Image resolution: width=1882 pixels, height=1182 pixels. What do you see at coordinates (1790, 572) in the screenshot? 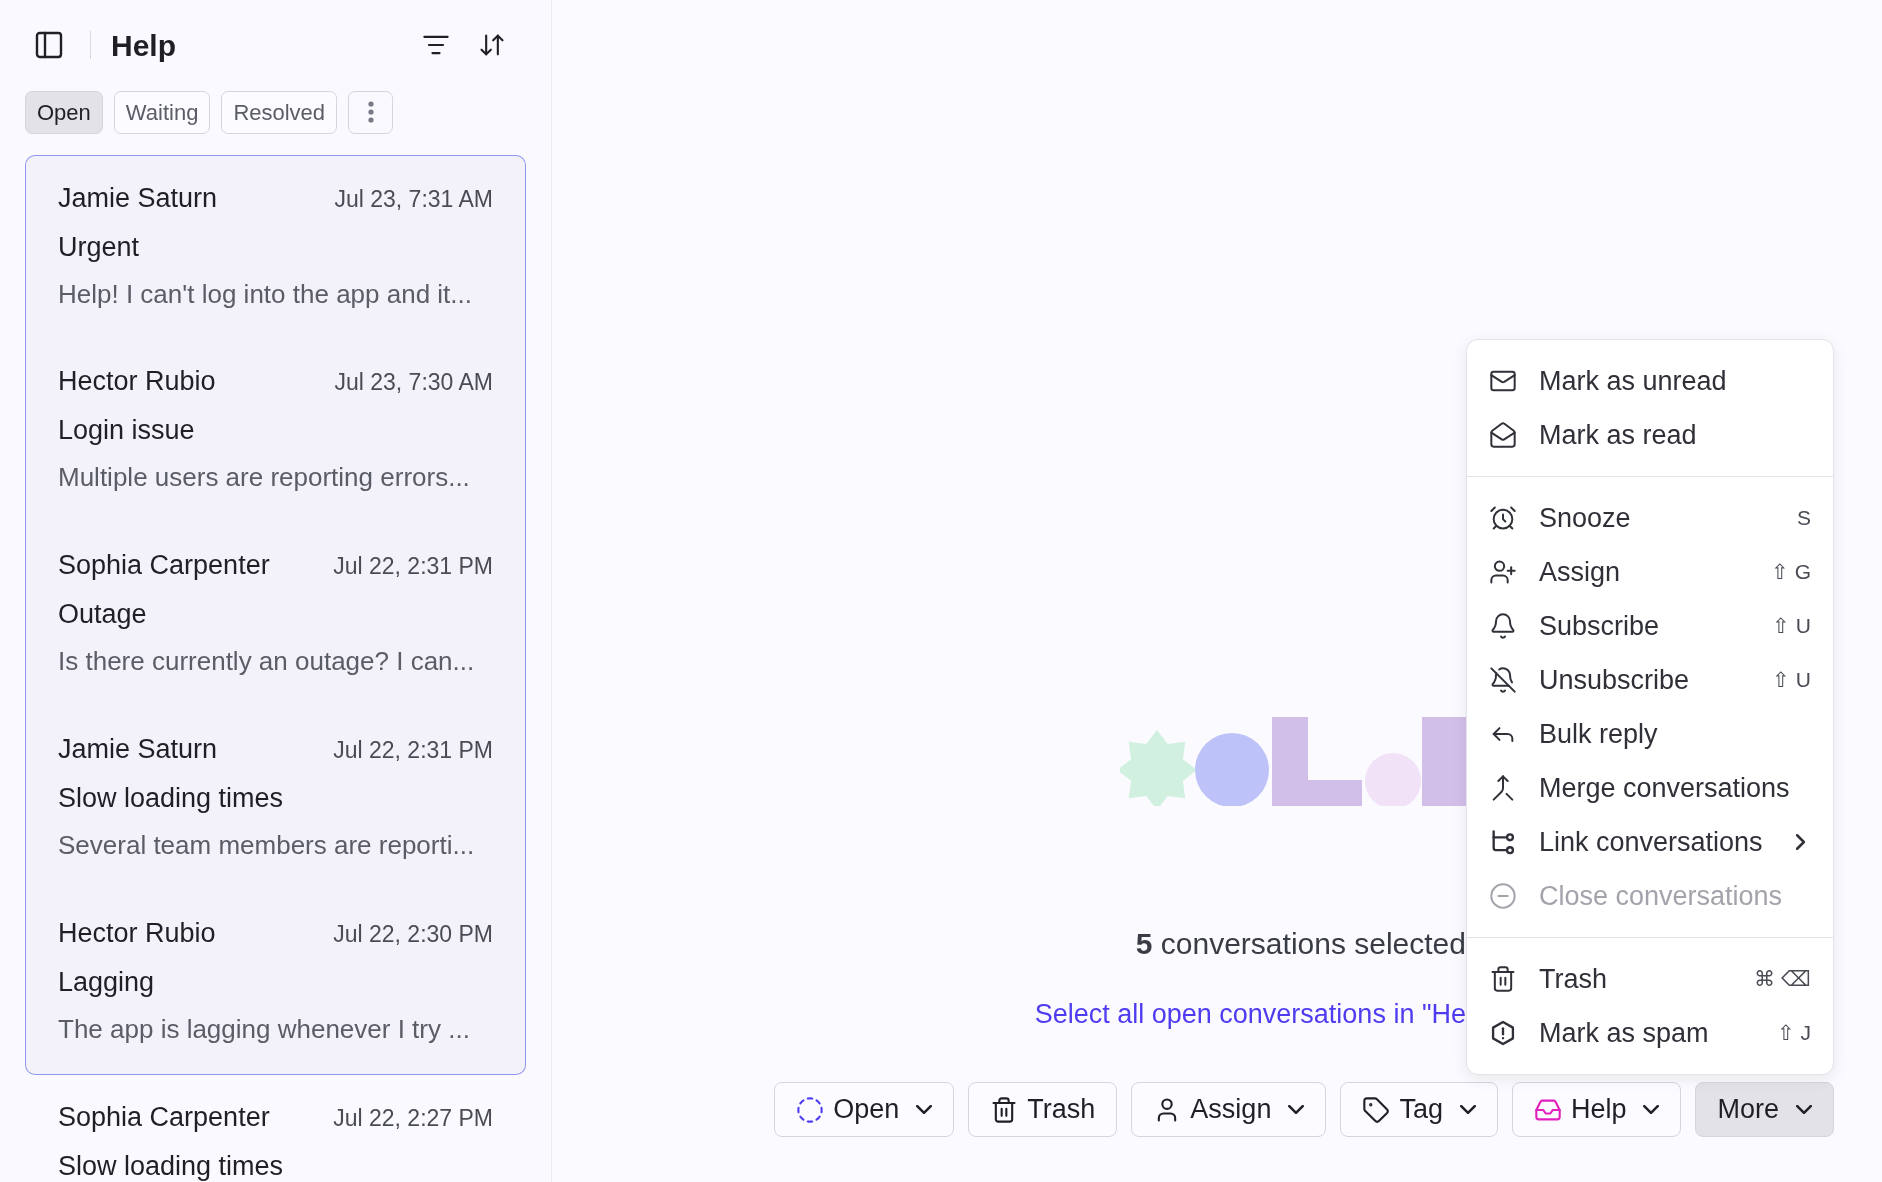
I see `shortcut-hint: ⇧ G` at bounding box center [1790, 572].